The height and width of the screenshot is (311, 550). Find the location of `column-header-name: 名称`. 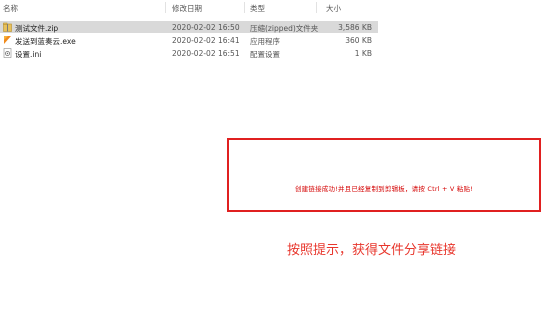

column-header-name: 名称 is located at coordinates (10, 8).